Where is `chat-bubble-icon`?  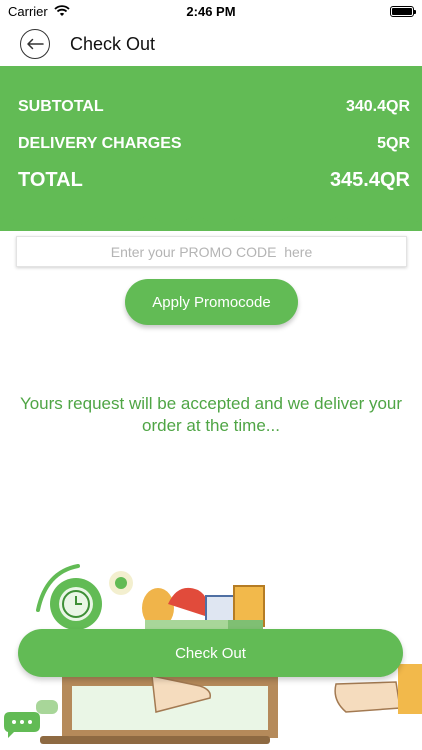
chat-bubble-icon is located at coordinates (31, 719).